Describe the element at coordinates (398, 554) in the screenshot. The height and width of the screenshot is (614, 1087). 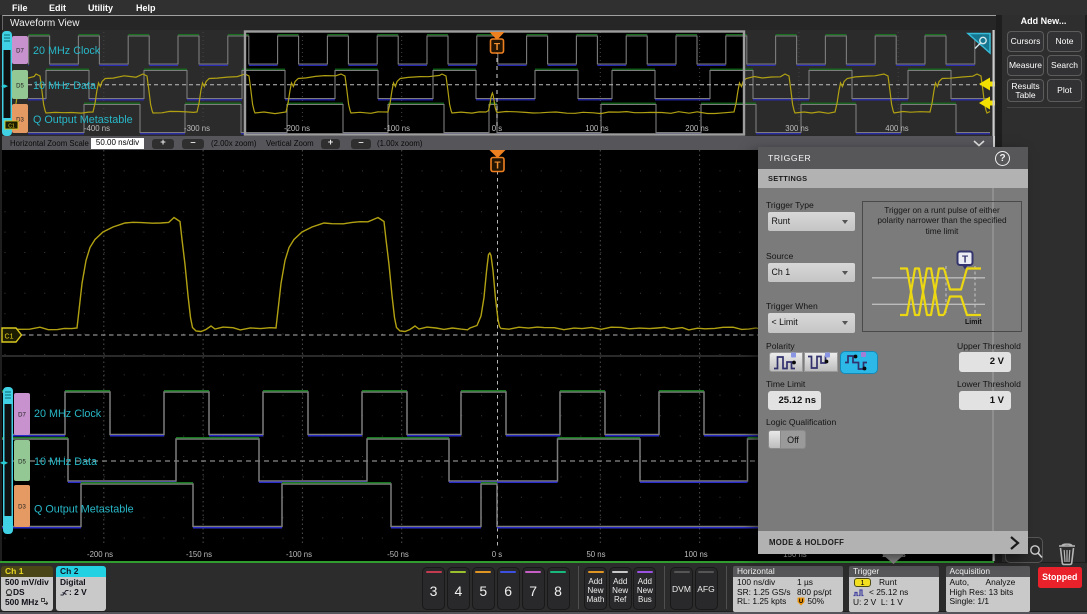
I see `svg-text: -50 ns` at that location.